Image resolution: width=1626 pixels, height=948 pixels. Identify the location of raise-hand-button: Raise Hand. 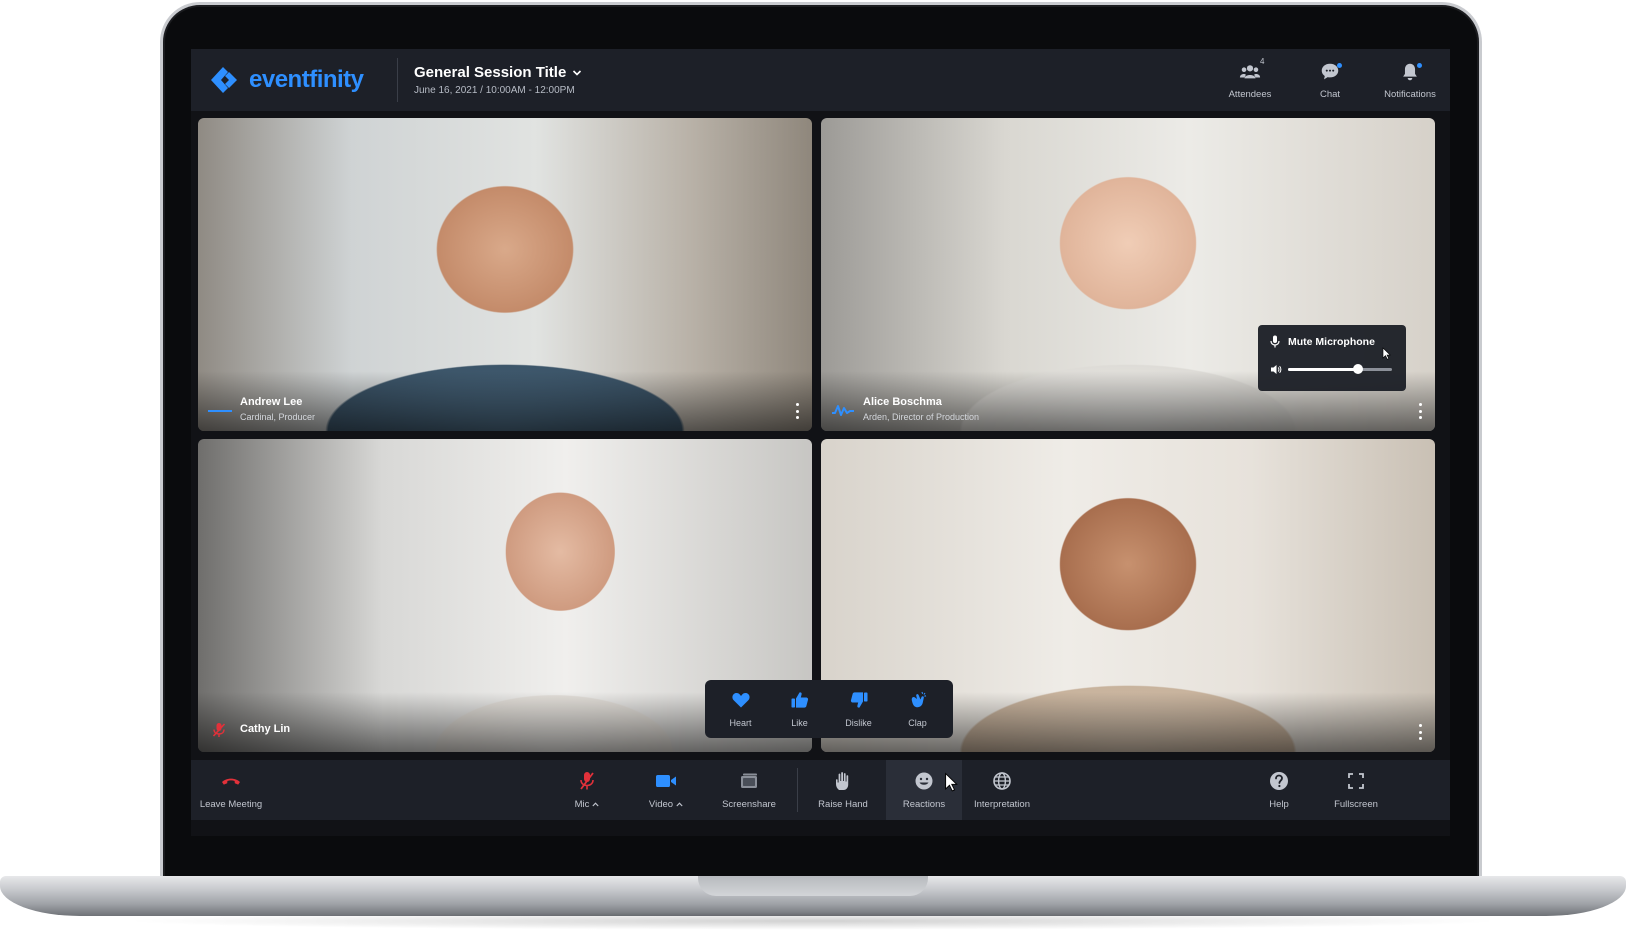
(843, 790).